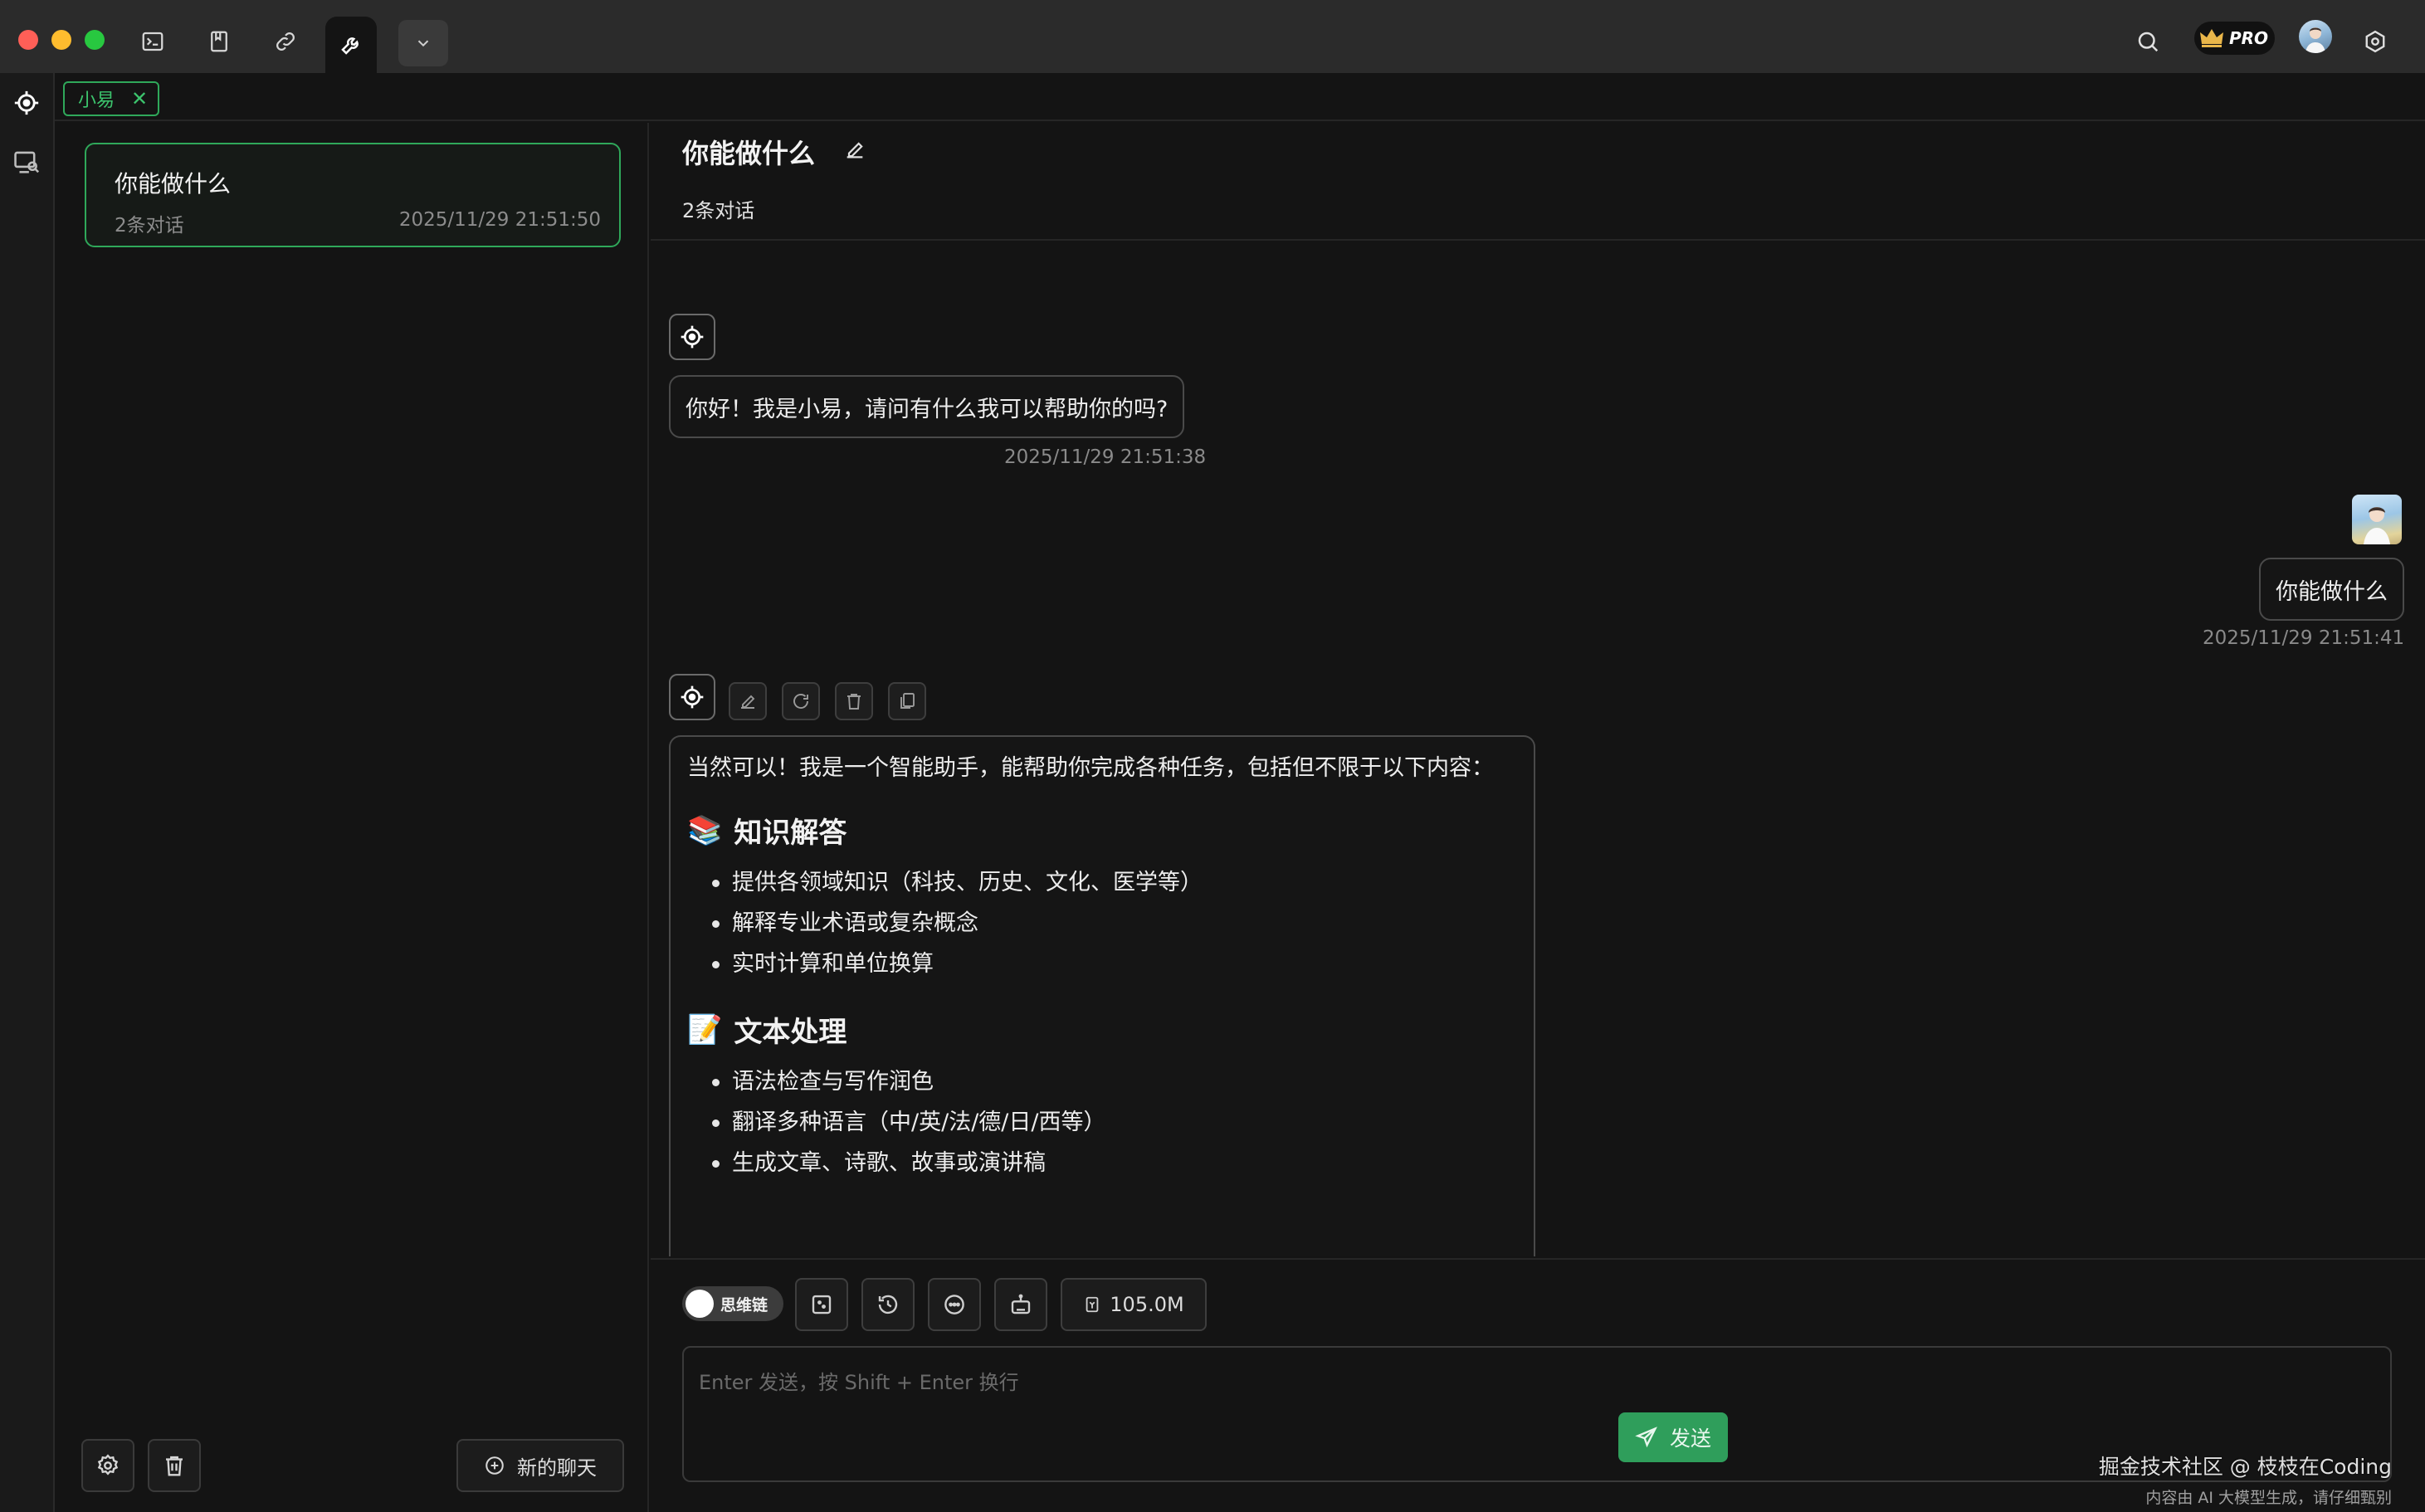 Image resolution: width=2425 pixels, height=1512 pixels. I want to click on chat-bubble-icon, so click(954, 1305).